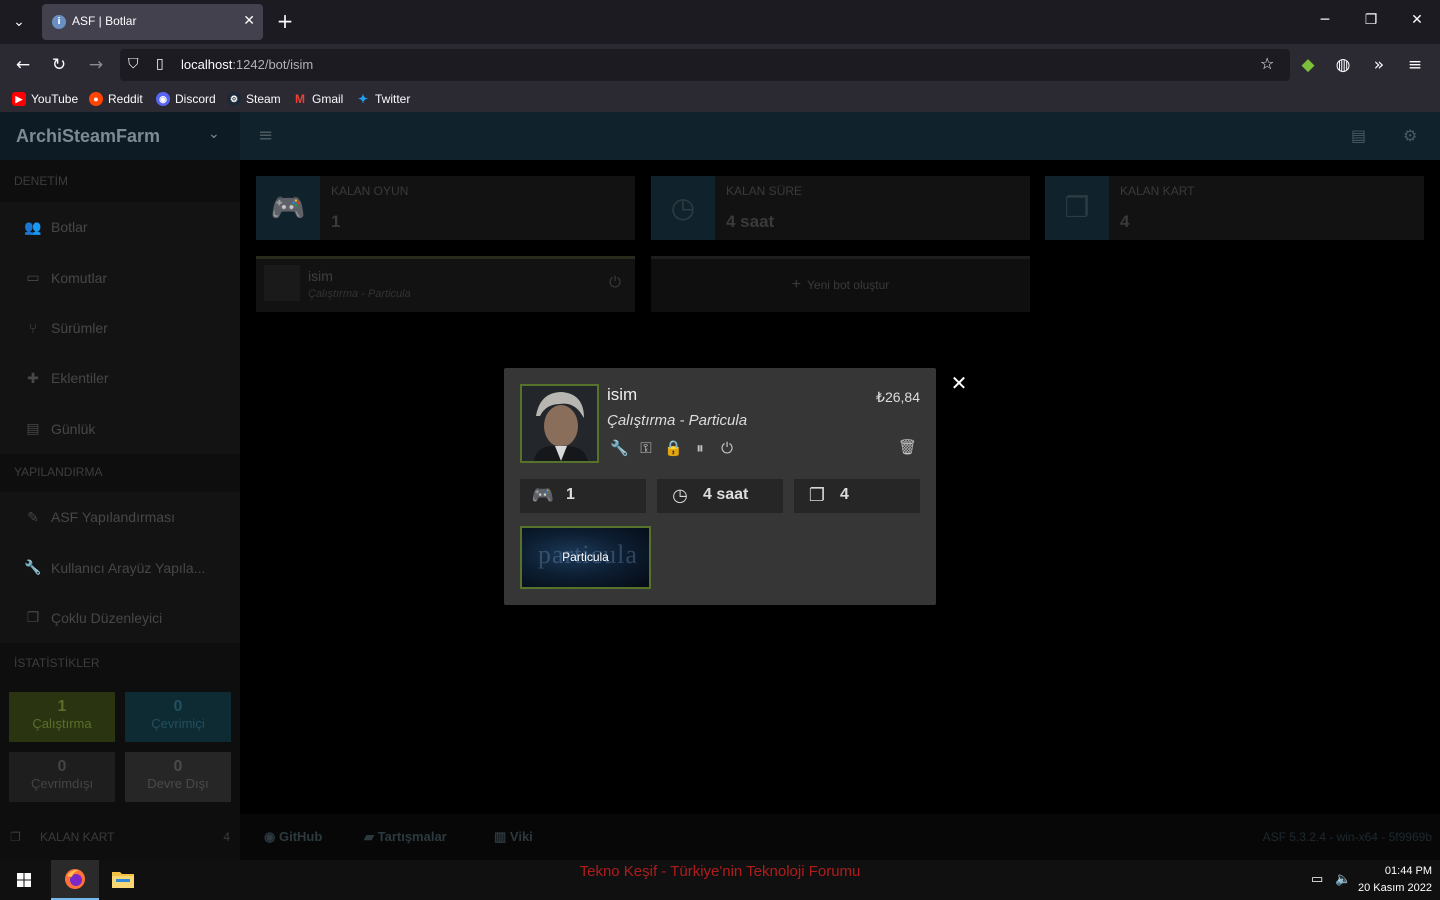 The width and height of the screenshot is (1440, 900). I want to click on forward-button: →, so click(96, 65).